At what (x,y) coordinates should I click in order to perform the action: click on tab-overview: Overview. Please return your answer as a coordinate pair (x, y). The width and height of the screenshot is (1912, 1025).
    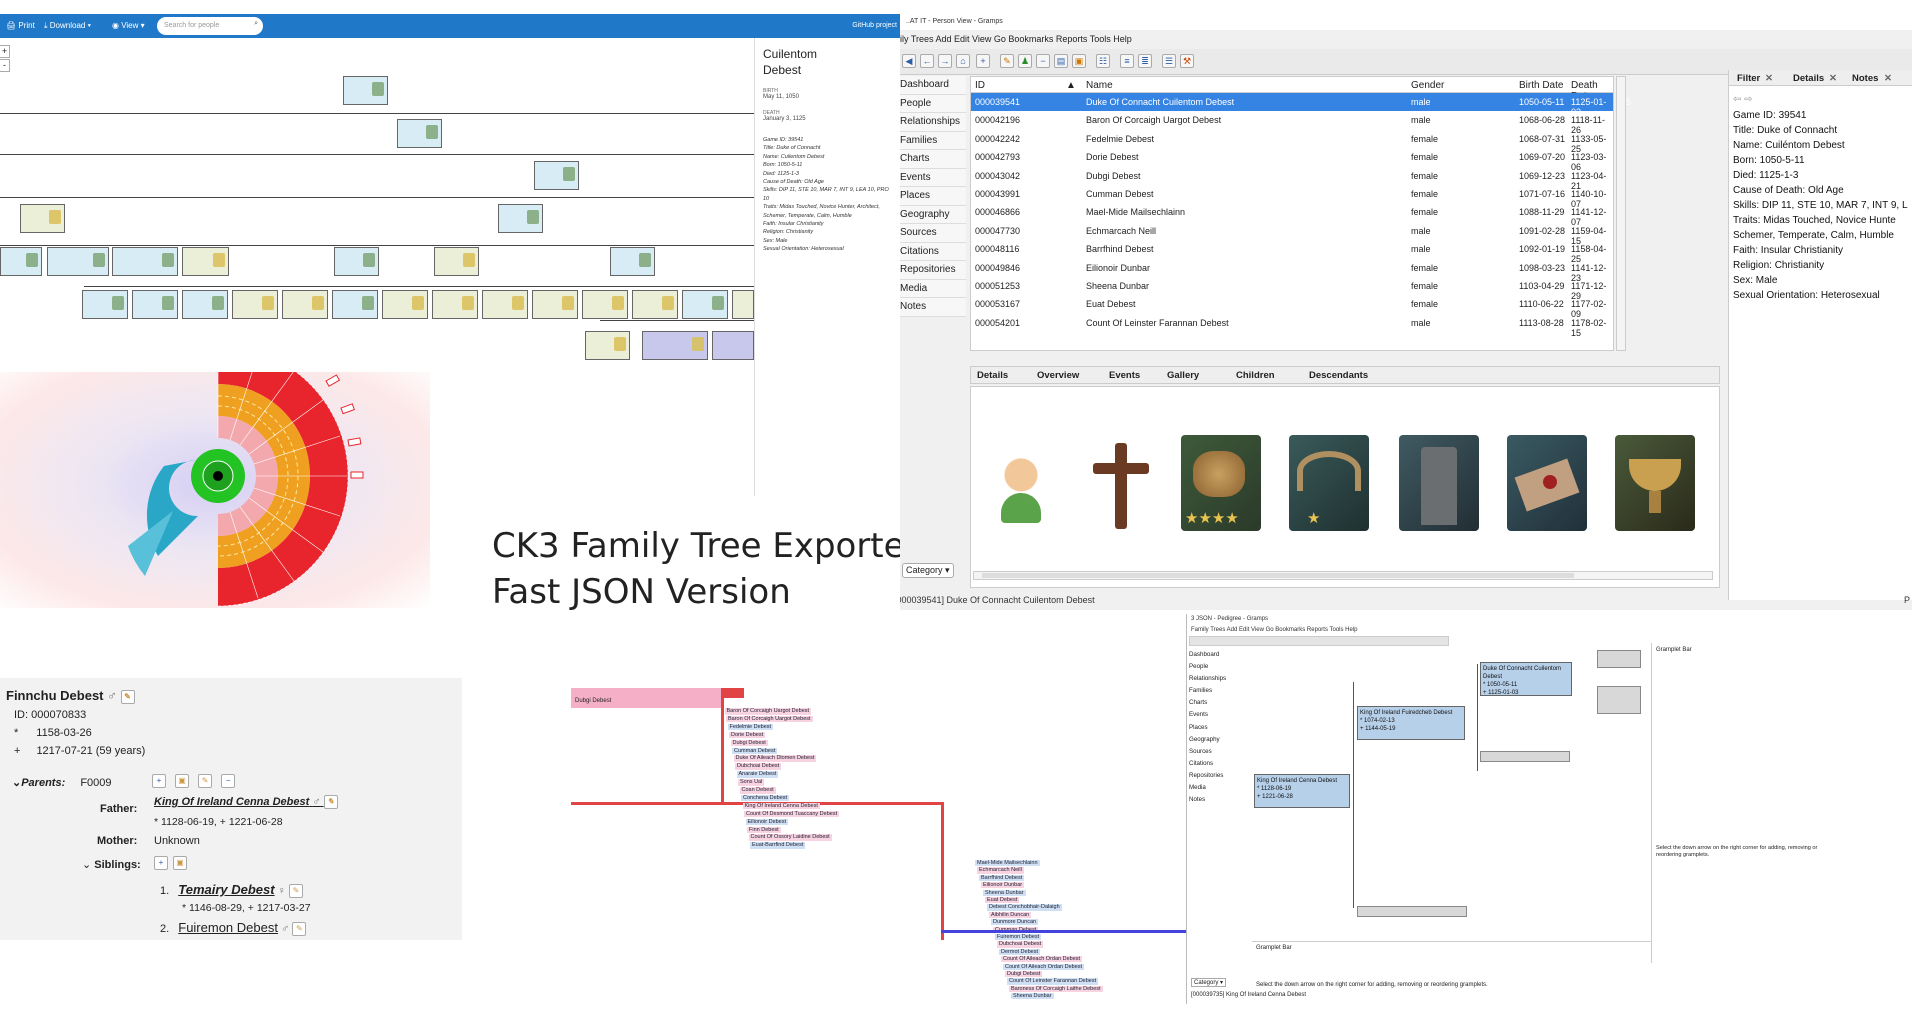
    Looking at the image, I should click on (1058, 375).